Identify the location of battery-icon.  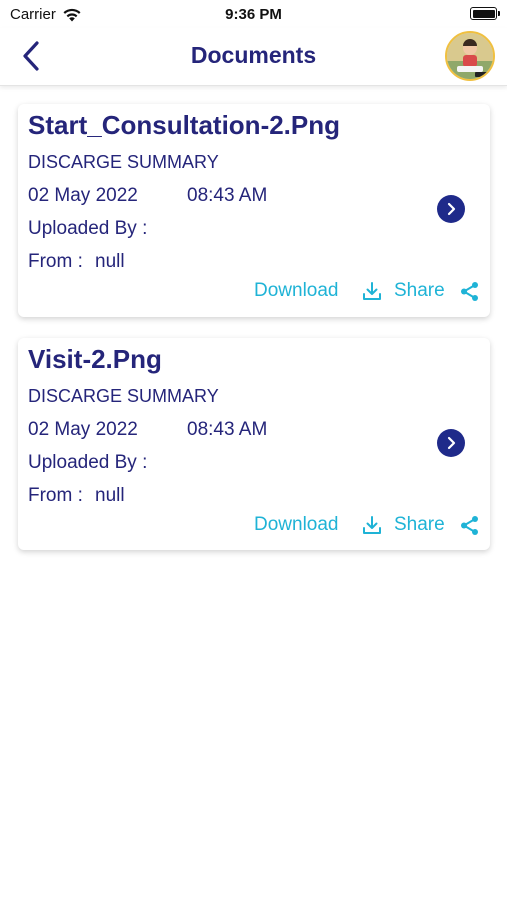
(485, 13).